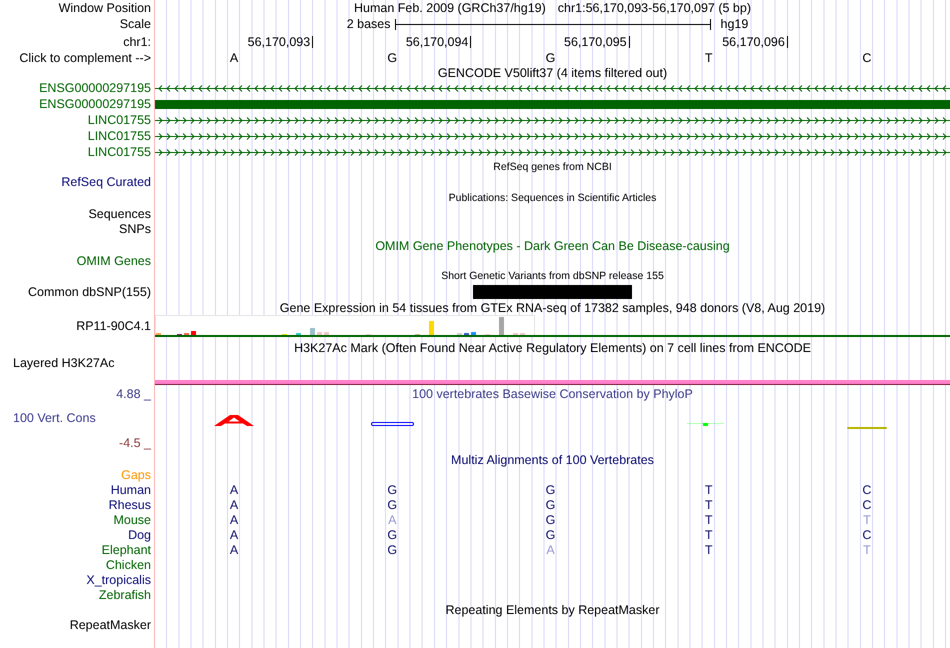 Image resolution: width=950 pixels, height=648 pixels. Describe the element at coordinates (139, 535) in the screenshot. I see `species-label: Dog` at that location.